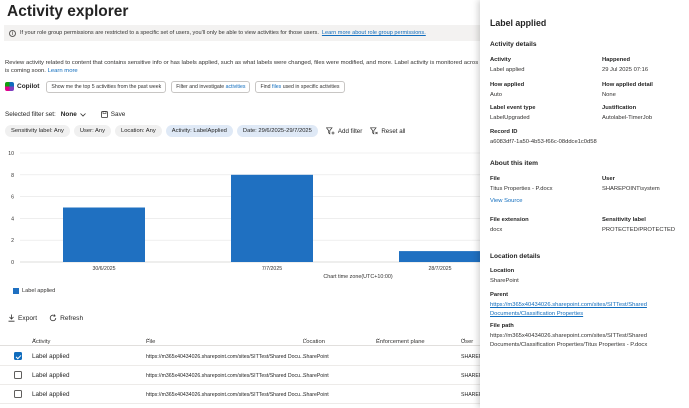 The image size is (689, 408). What do you see at coordinates (72, 318) in the screenshot?
I see `refresh-label: Refresh` at bounding box center [72, 318].